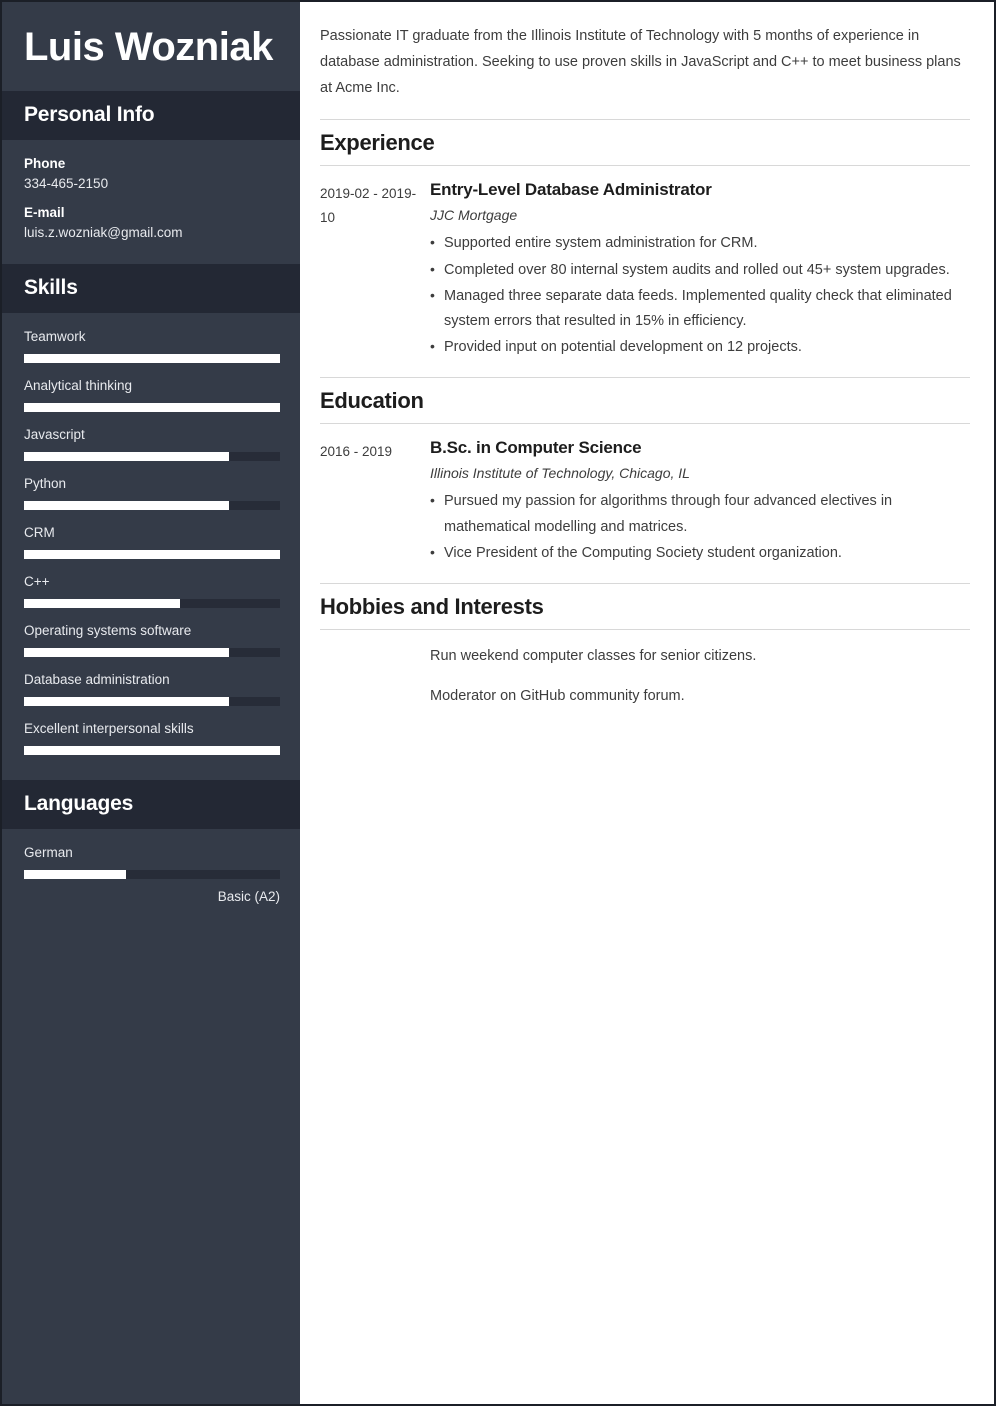 Image resolution: width=996 pixels, height=1406 pixels. I want to click on languages-list: German Basic (A2), so click(152, 875).